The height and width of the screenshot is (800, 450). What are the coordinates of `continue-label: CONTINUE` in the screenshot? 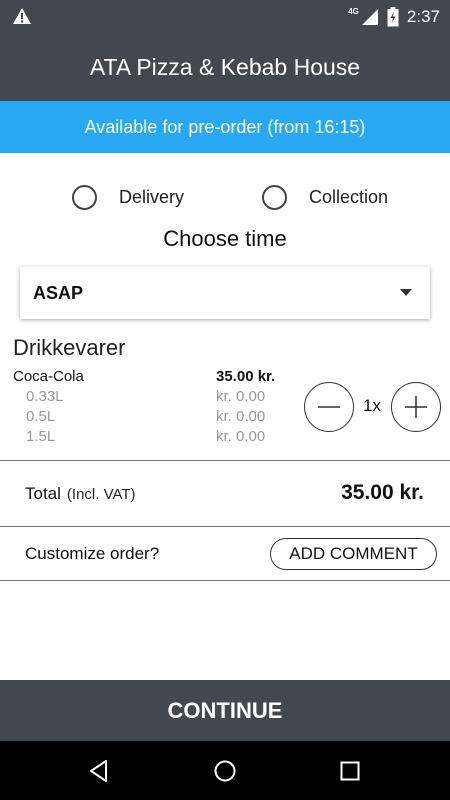 It's located at (225, 710).